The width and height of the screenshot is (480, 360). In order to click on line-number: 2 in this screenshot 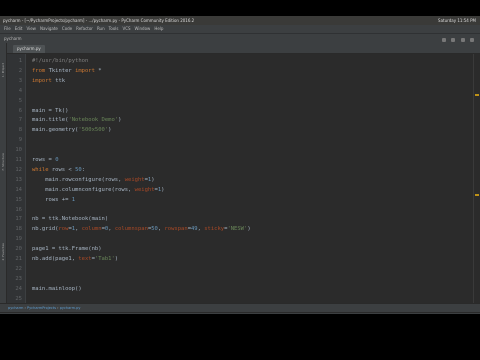, I will do `click(20, 70)`.